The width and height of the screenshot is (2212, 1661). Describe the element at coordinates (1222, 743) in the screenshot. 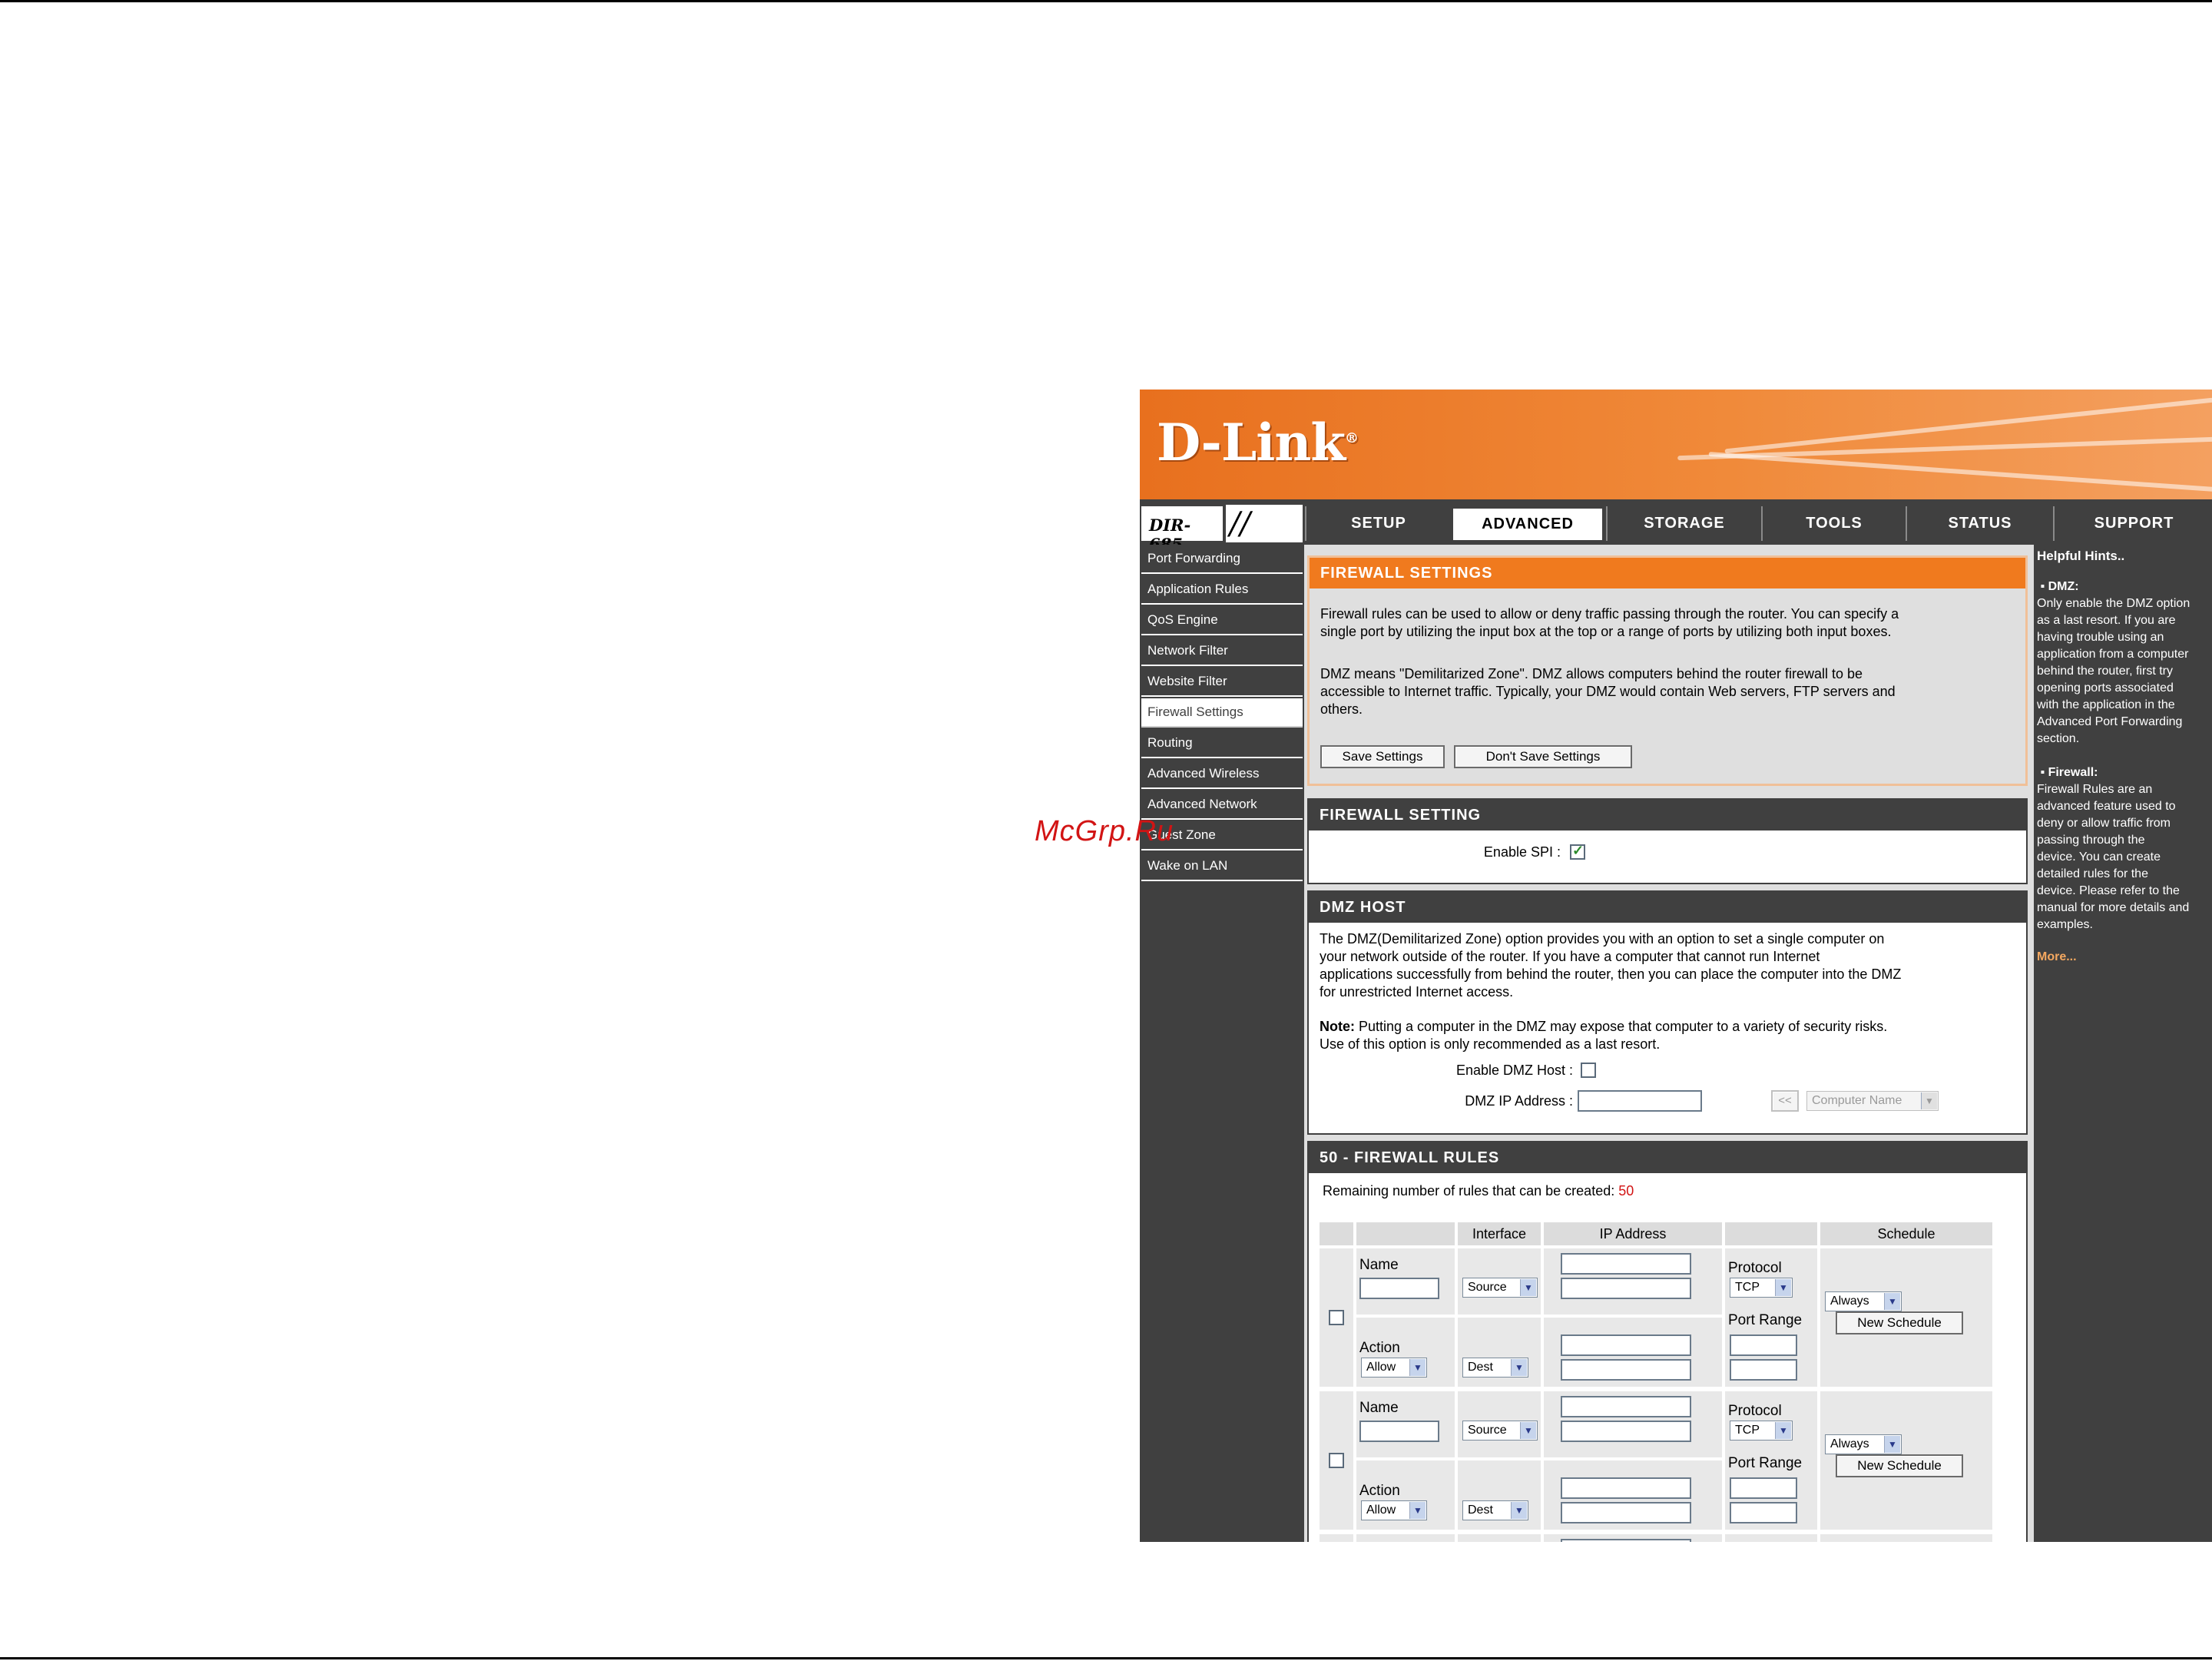

I see `menu-routing: Routing` at that location.